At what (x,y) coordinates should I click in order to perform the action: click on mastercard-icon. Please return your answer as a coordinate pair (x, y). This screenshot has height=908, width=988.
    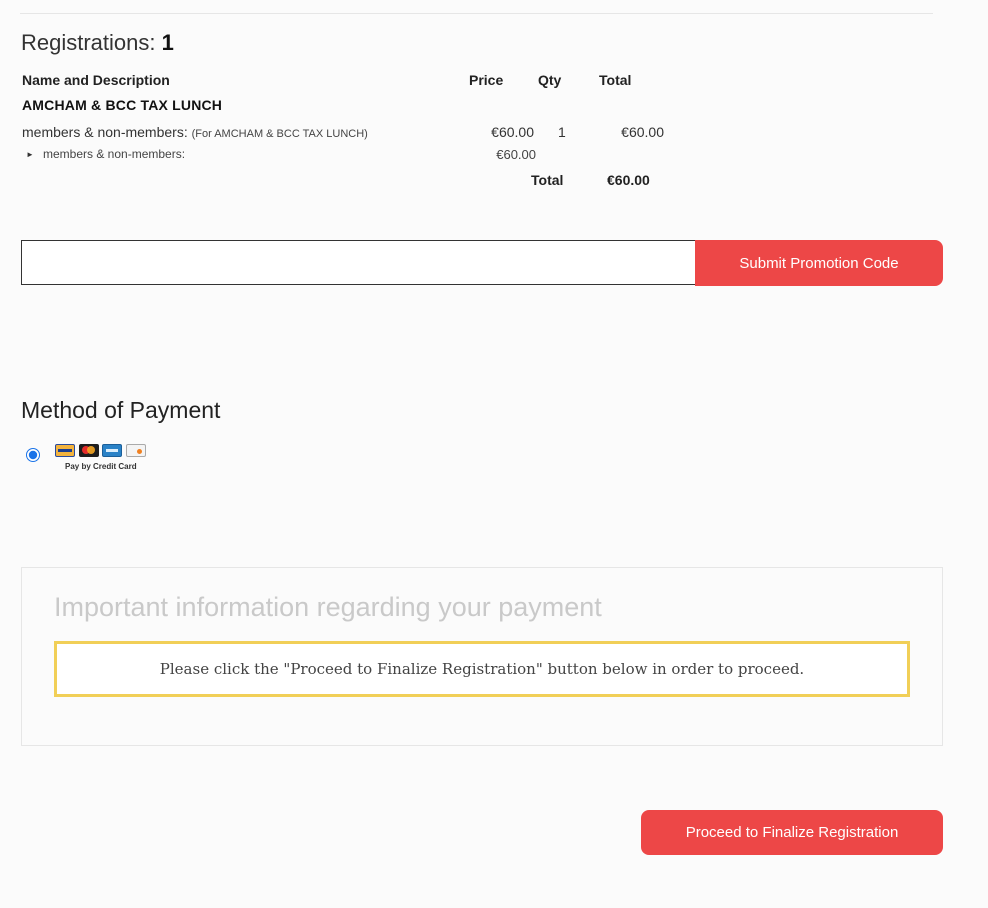
    Looking at the image, I should click on (89, 450).